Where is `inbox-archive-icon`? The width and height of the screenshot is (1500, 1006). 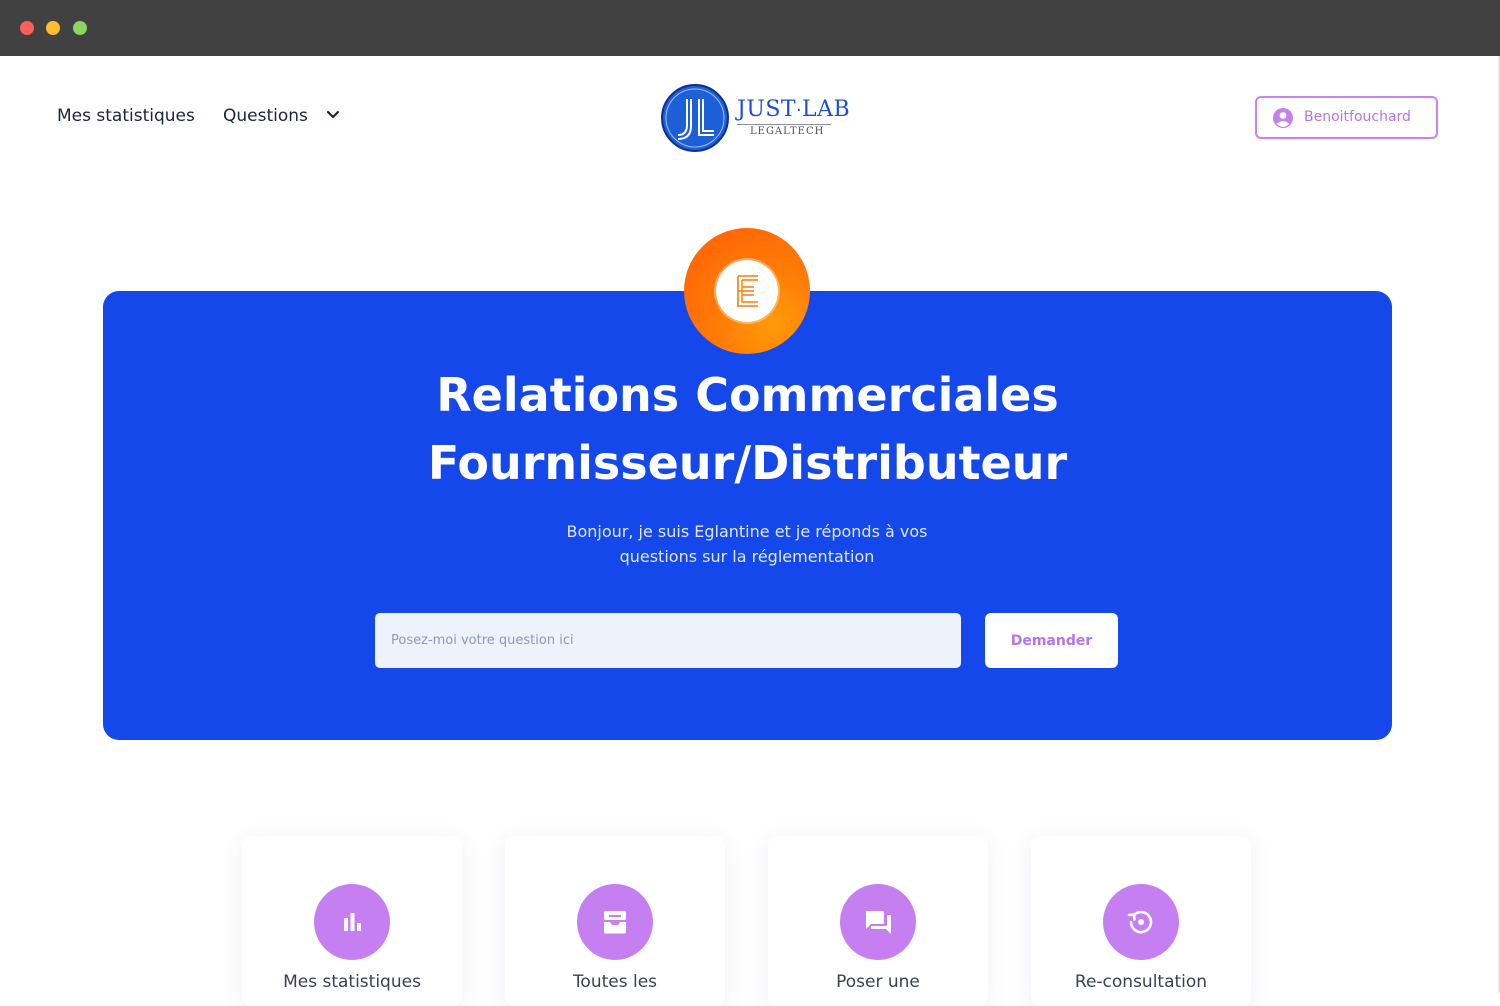 inbox-archive-icon is located at coordinates (615, 922).